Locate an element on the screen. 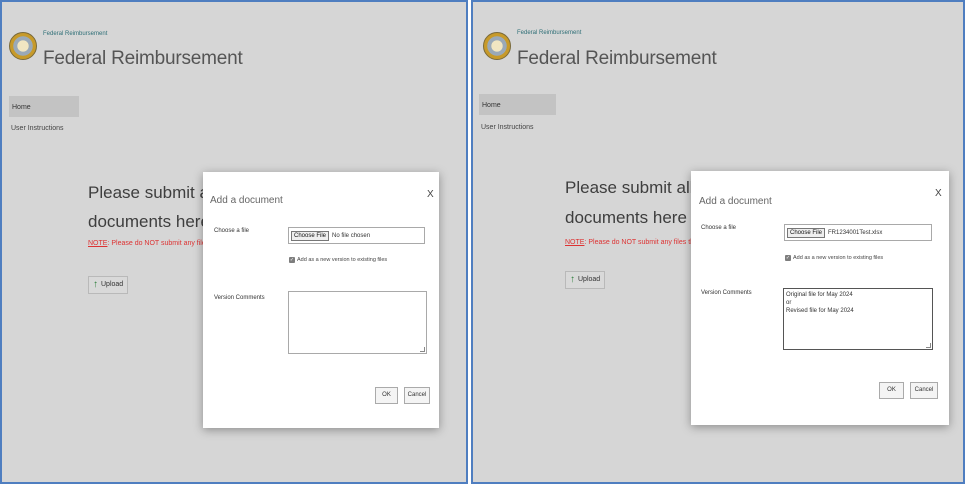 This screenshot has height=484, width=965. comment-line-1: Original file for May 2024 is located at coordinates (819, 295).